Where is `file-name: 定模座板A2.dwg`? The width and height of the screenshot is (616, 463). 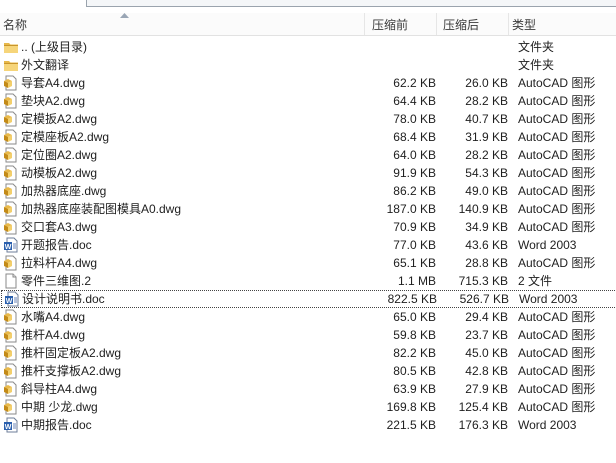
file-name: 定模座板A2.dwg is located at coordinates (65, 137).